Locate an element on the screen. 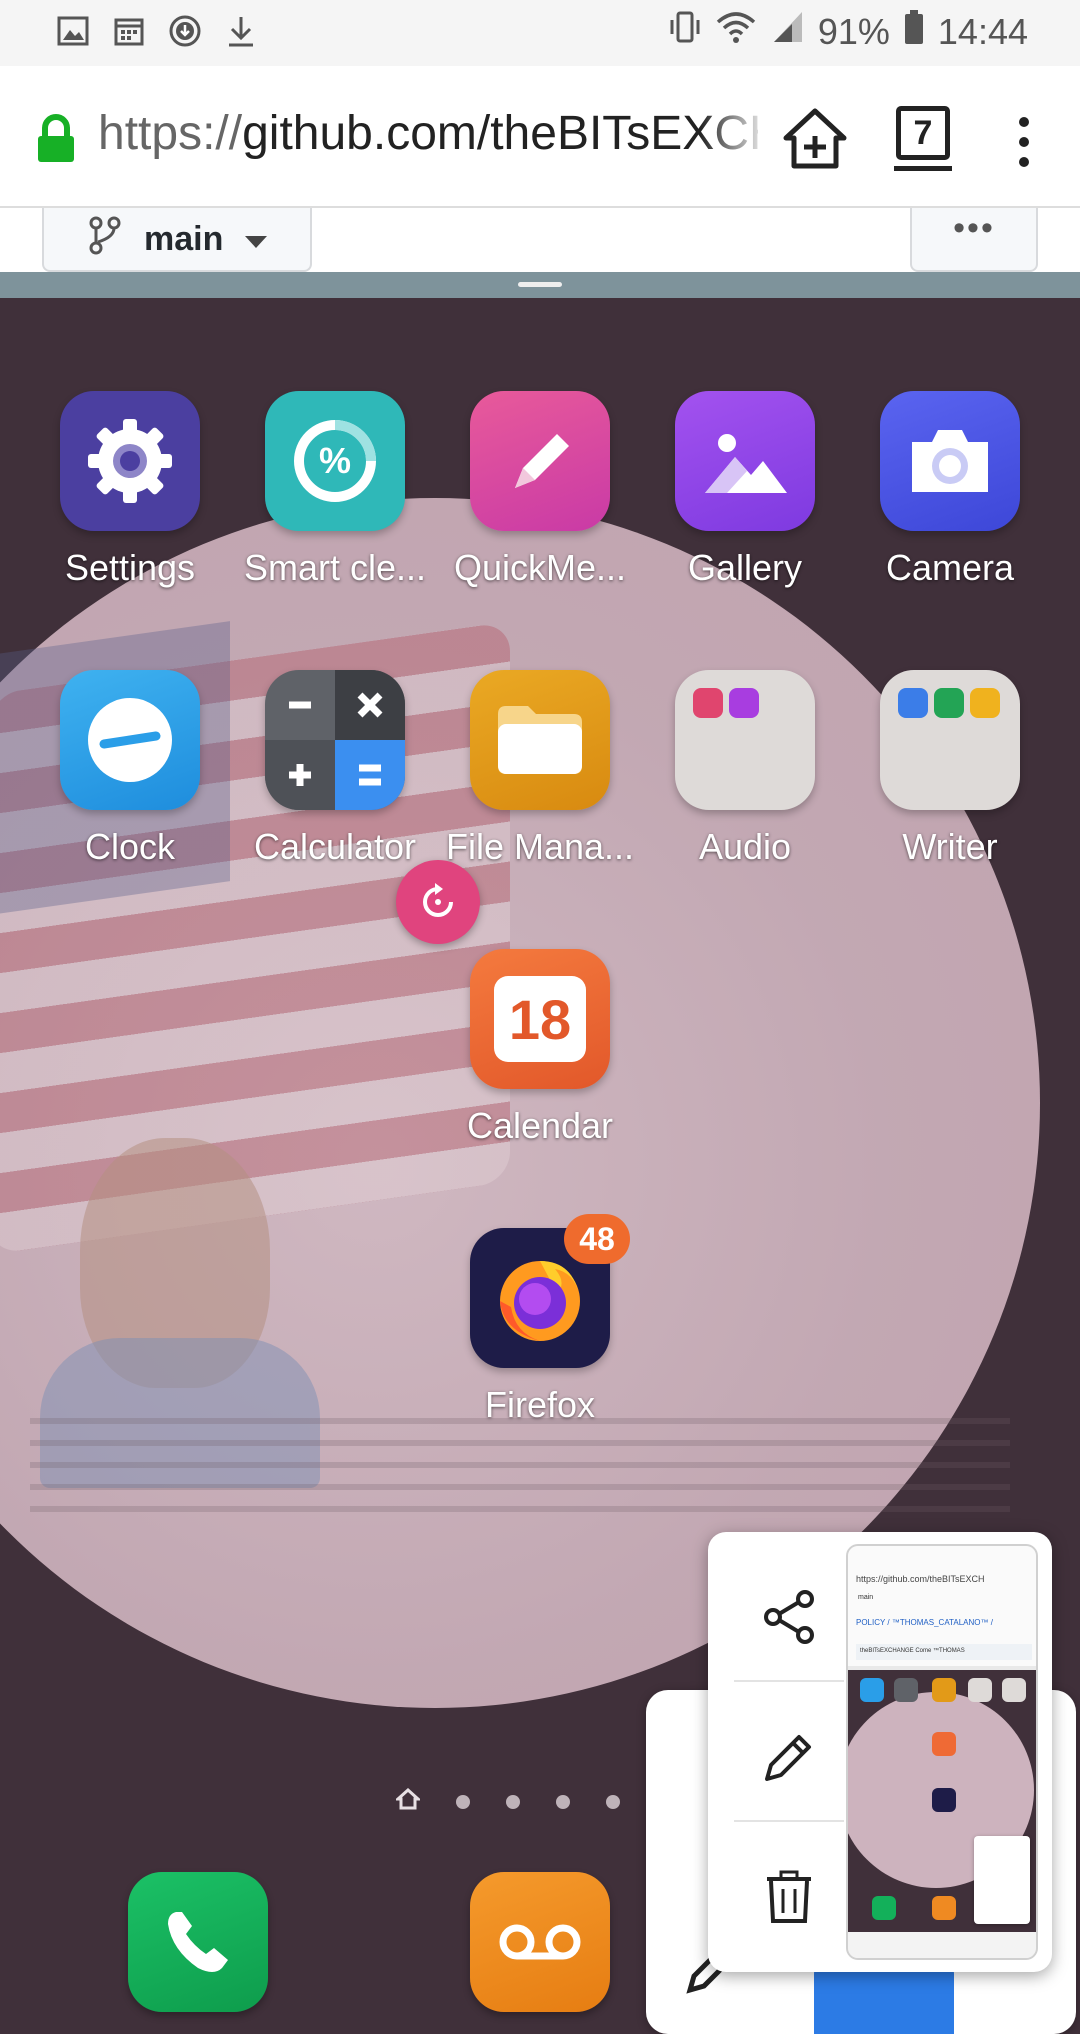 Image resolution: width=1080 pixels, height=2034 pixels. rotate-screen-button is located at coordinates (438, 902).